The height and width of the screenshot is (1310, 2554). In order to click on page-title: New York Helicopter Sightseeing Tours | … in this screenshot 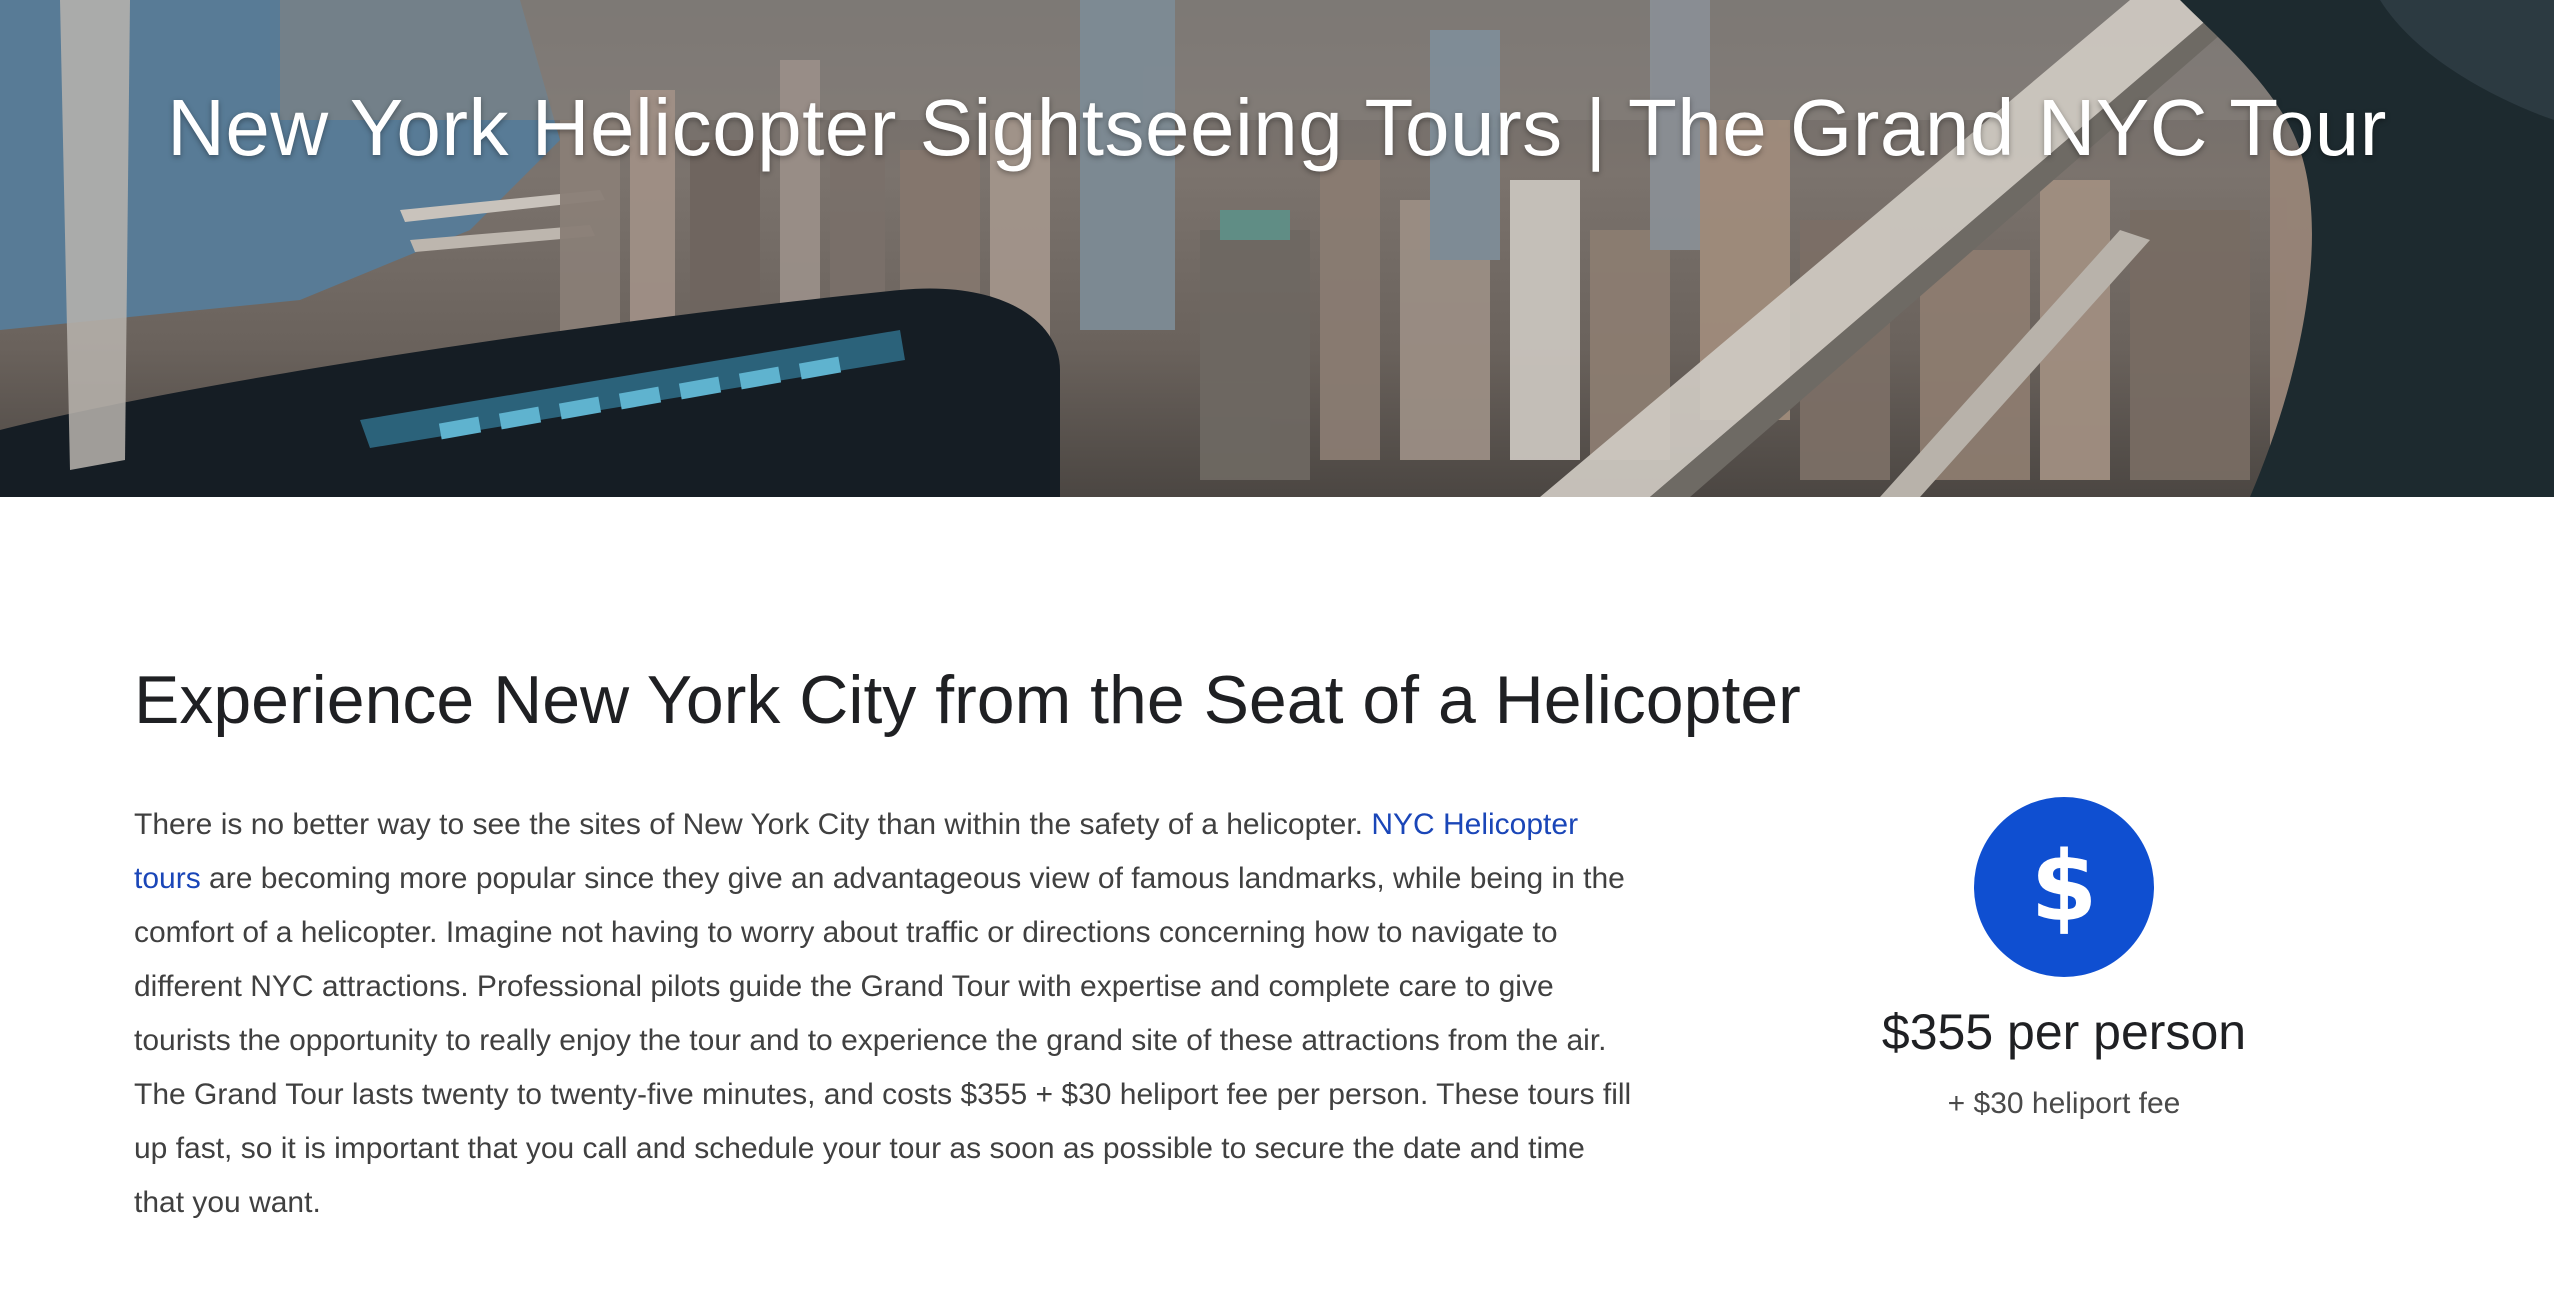, I will do `click(1277, 127)`.